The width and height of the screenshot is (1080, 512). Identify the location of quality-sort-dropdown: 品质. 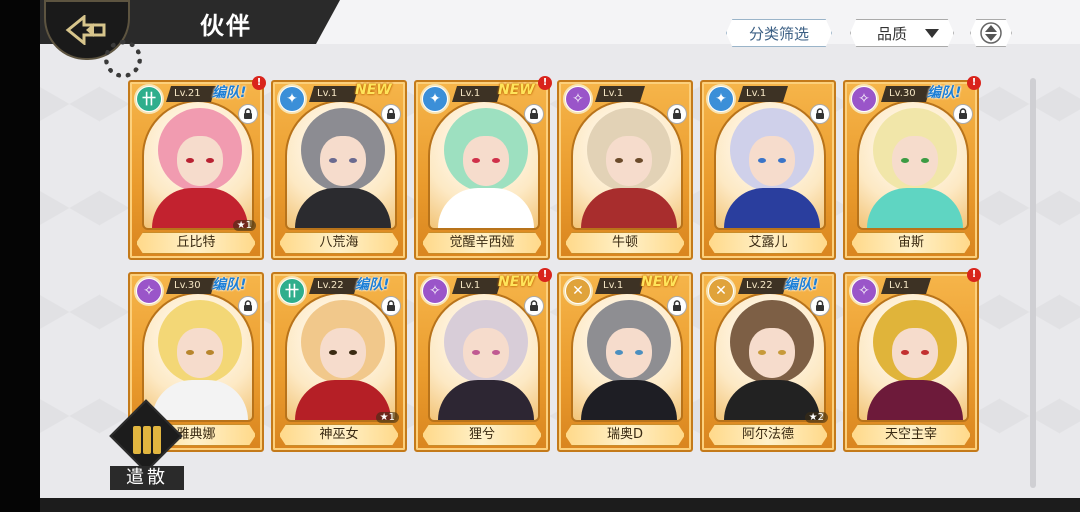
(902, 33).